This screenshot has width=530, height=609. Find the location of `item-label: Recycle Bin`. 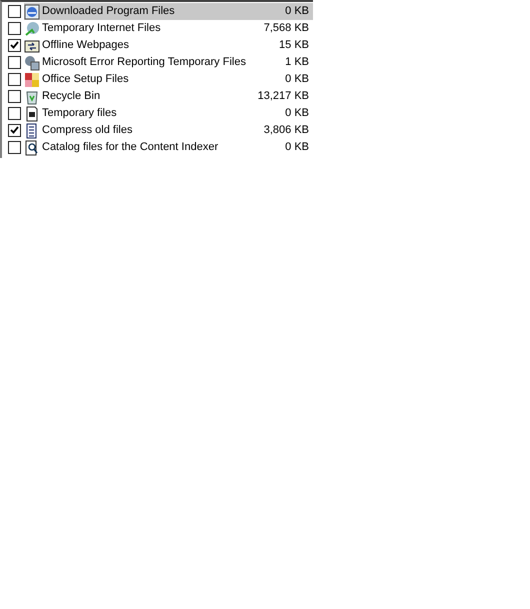

item-label: Recycle Bin is located at coordinates (71, 96).